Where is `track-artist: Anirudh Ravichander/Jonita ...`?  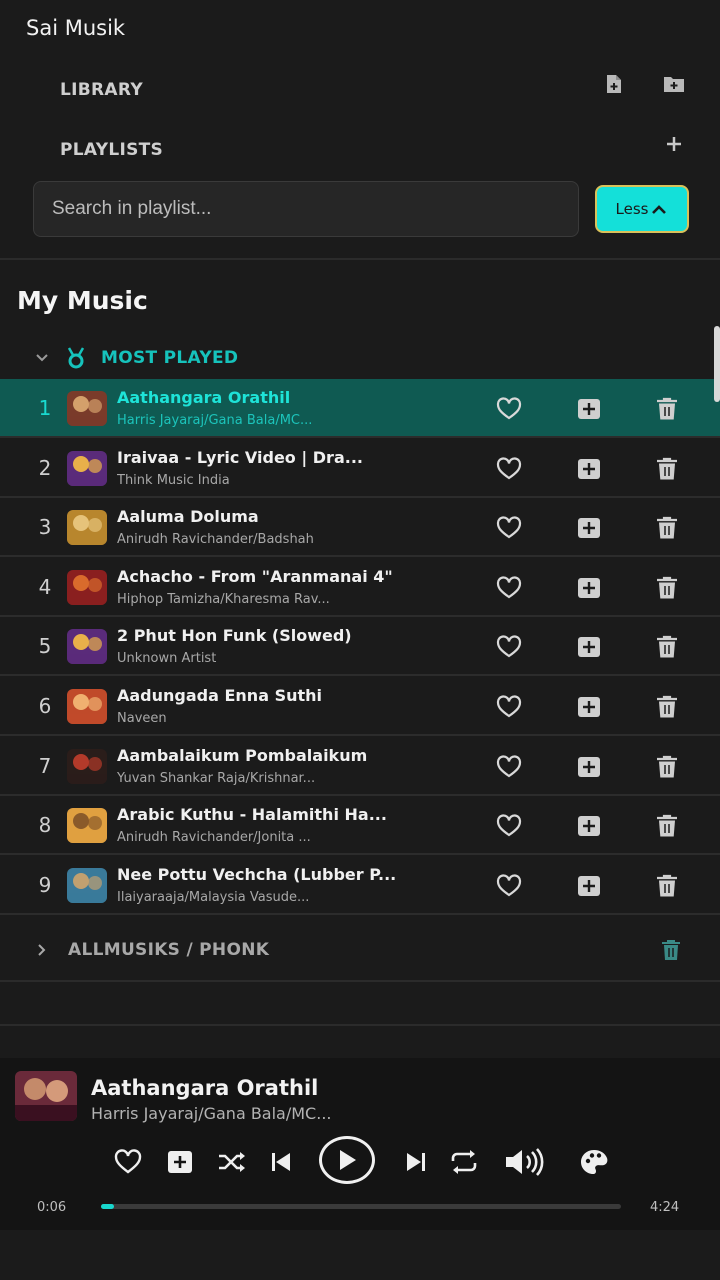 track-artist: Anirudh Ravichander/Jonita ... is located at coordinates (214, 837).